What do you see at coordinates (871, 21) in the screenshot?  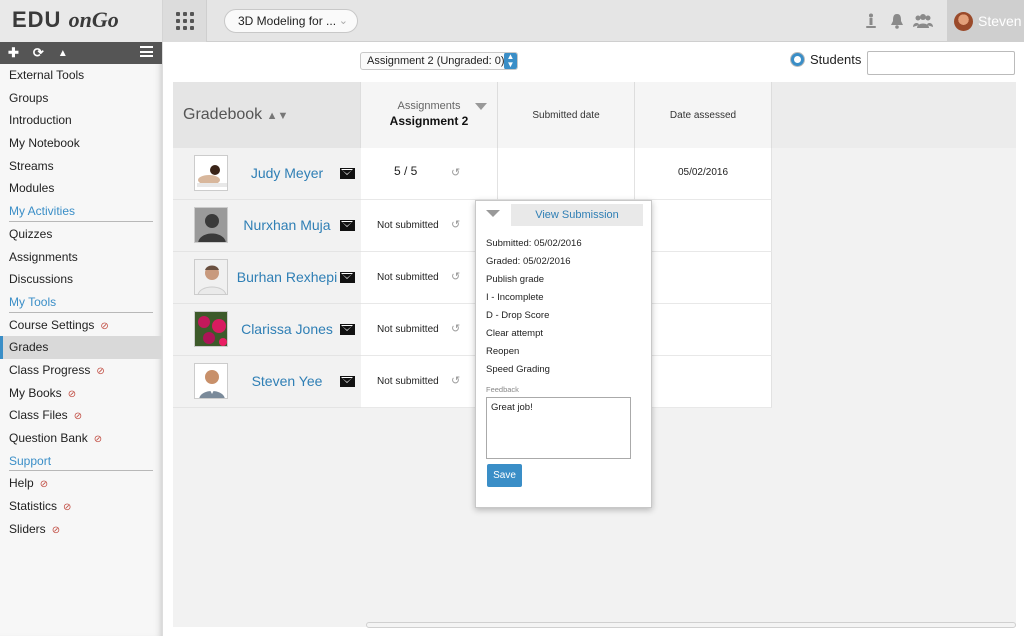 I see `accessibility-icon` at bounding box center [871, 21].